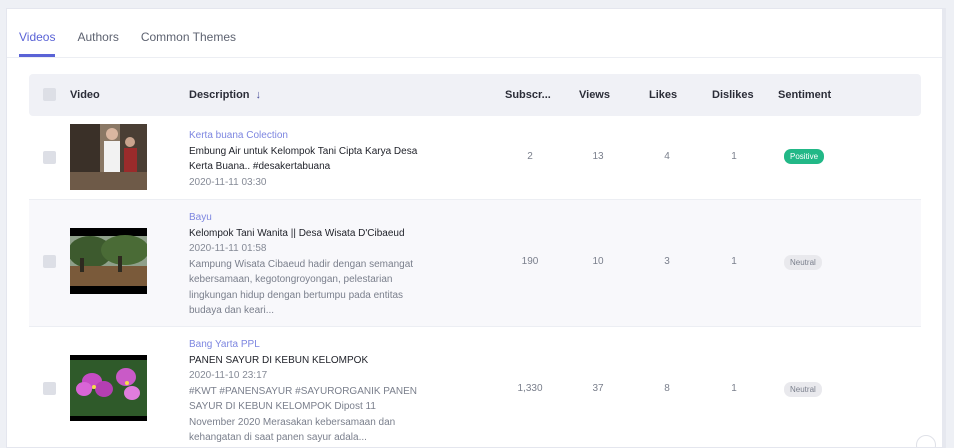 The width and height of the screenshot is (954, 448). What do you see at coordinates (37, 43) in the screenshot?
I see `tab-videos: Videos` at bounding box center [37, 43].